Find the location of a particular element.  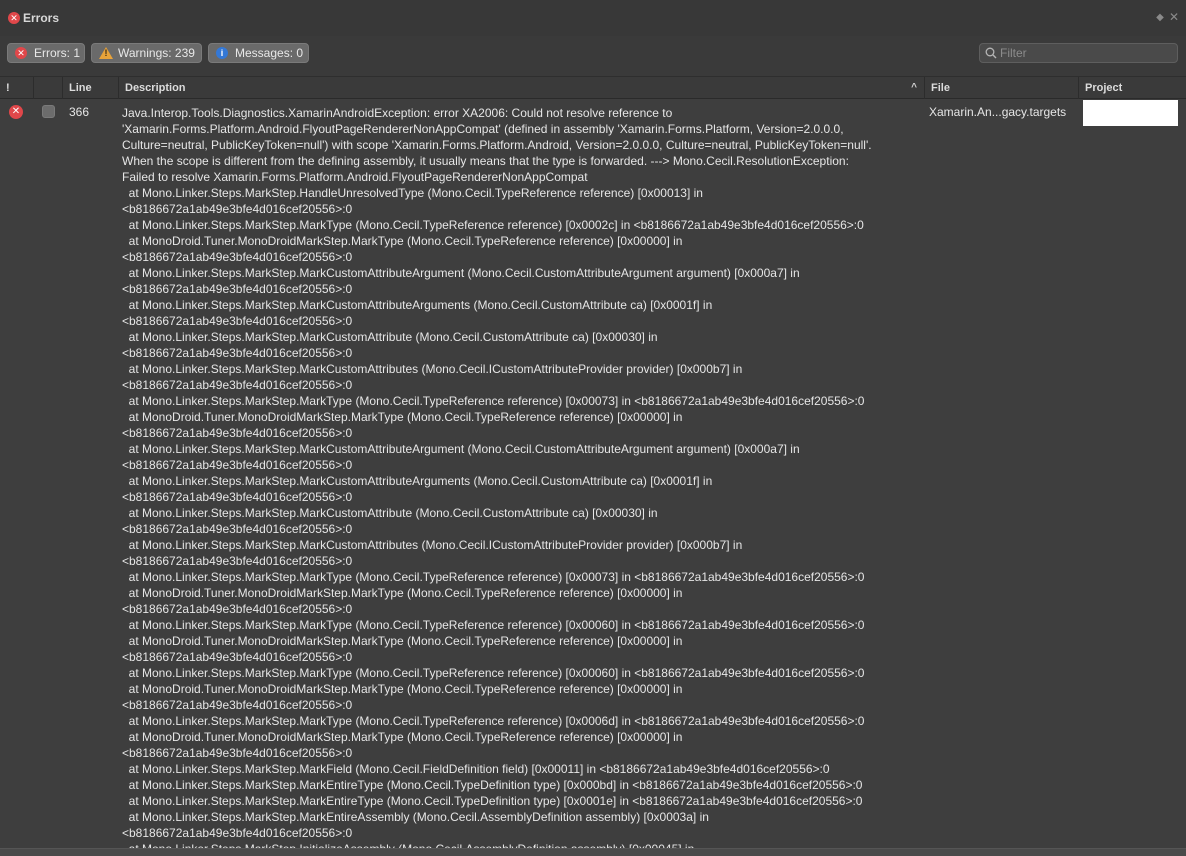

window-title: Errors is located at coordinates (41, 18).